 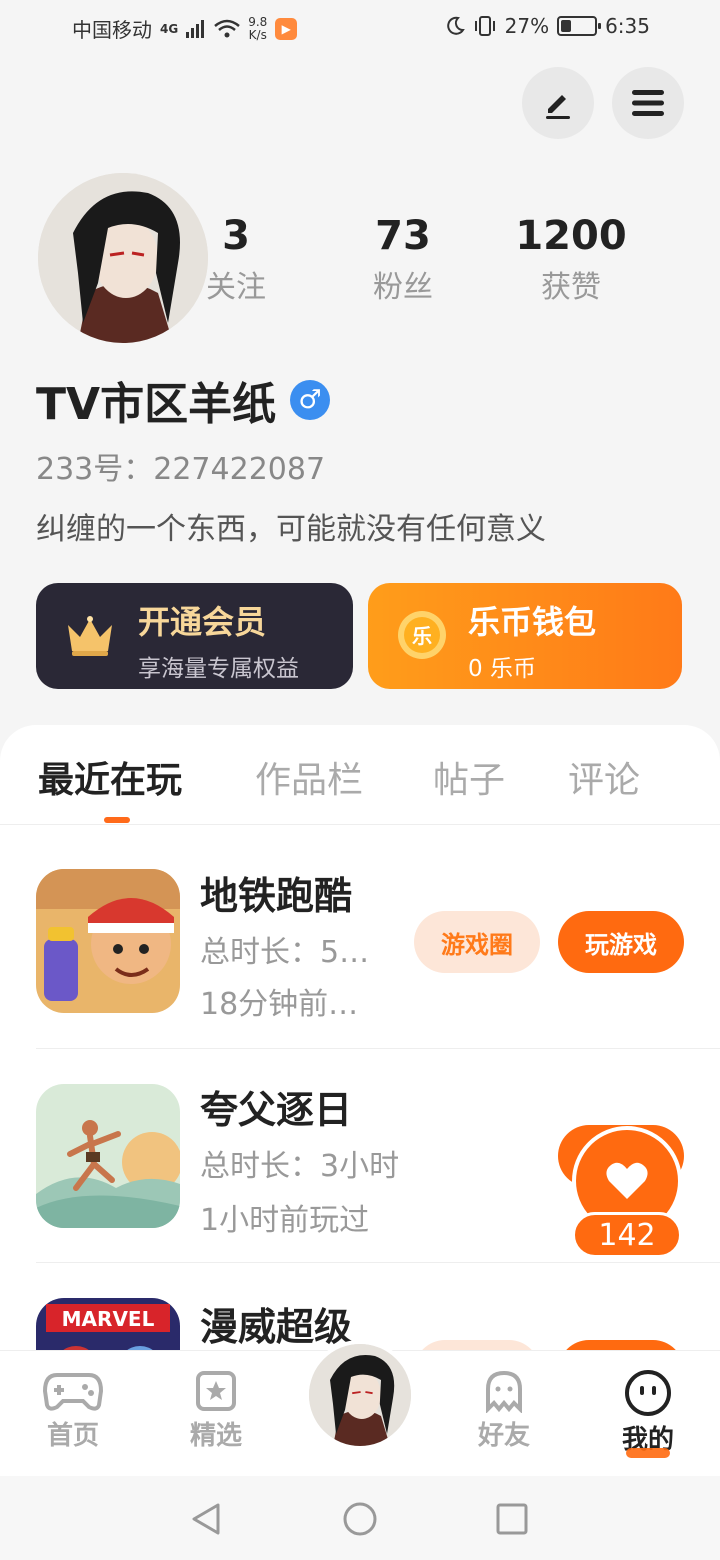 I want to click on vip-subtitle: 享海量专属权益, so click(x=218, y=669).